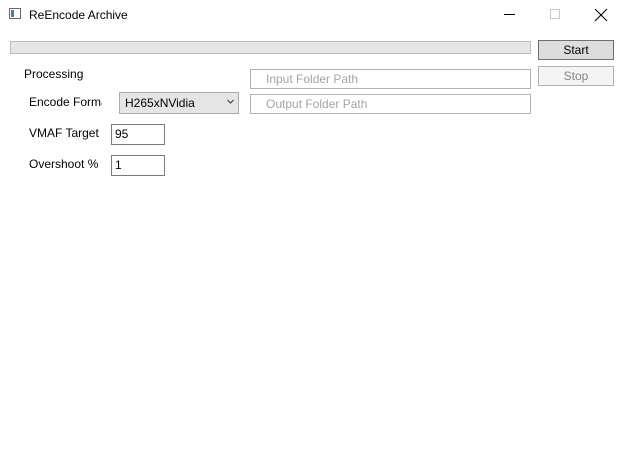 This screenshot has height=471, width=624. What do you see at coordinates (390, 104) in the screenshot?
I see `output-folder-path-field: Output Folder Path` at bounding box center [390, 104].